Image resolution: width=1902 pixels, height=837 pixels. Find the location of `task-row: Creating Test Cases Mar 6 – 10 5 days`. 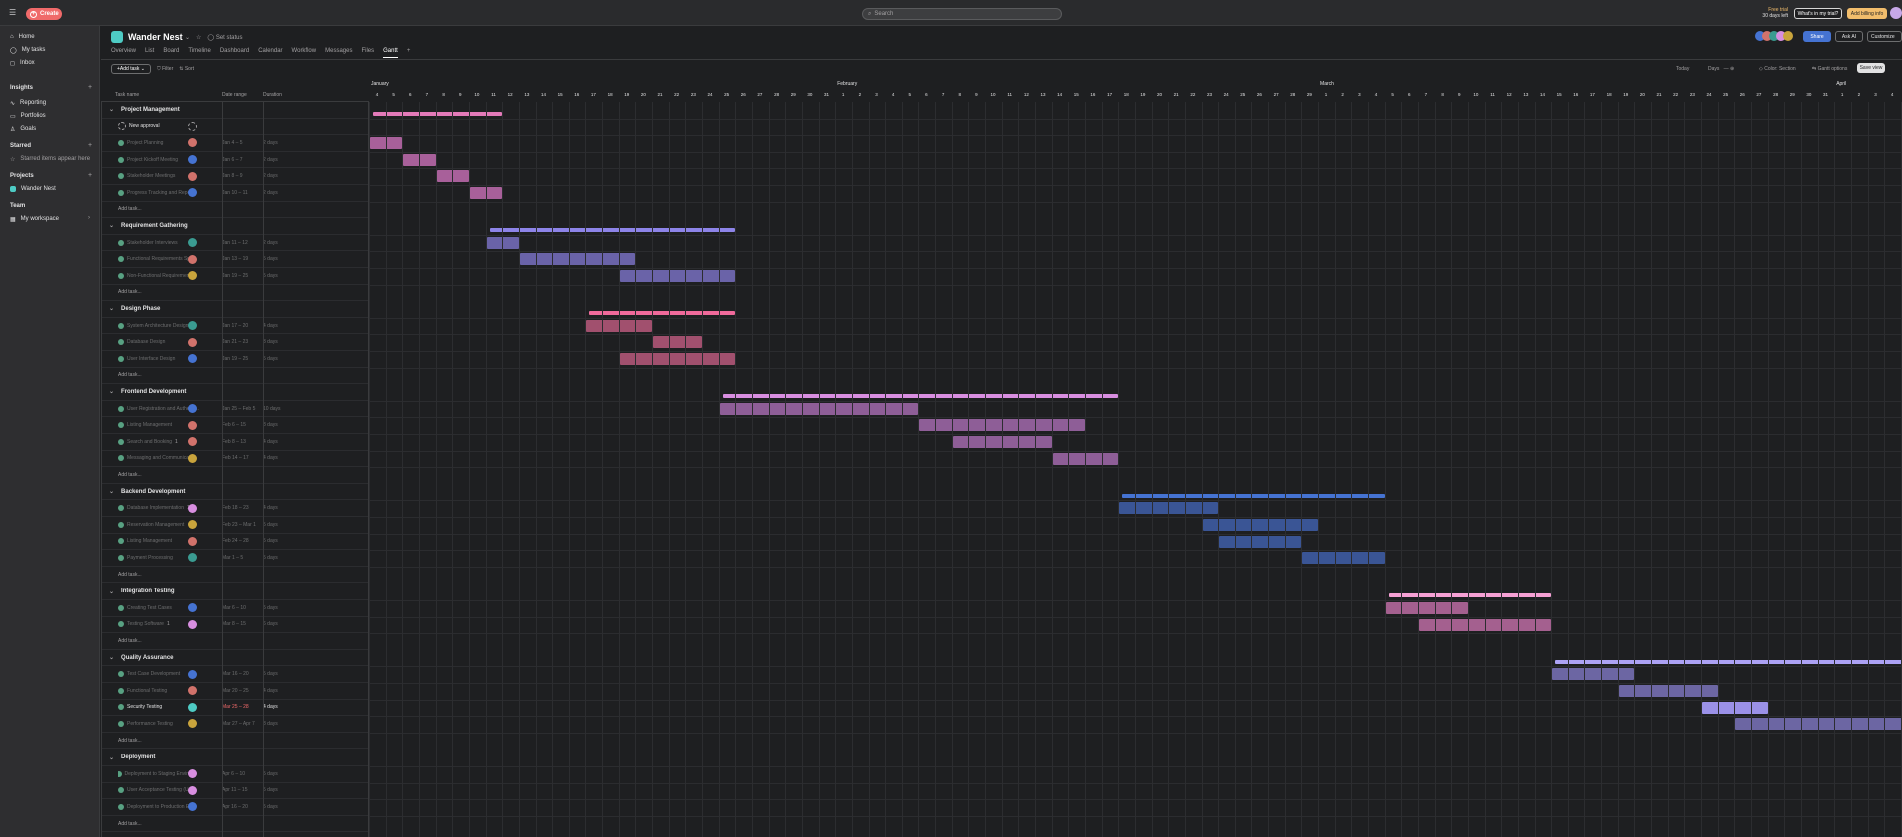

task-row: Creating Test Cases Mar 6 – 10 5 days is located at coordinates (235, 608).